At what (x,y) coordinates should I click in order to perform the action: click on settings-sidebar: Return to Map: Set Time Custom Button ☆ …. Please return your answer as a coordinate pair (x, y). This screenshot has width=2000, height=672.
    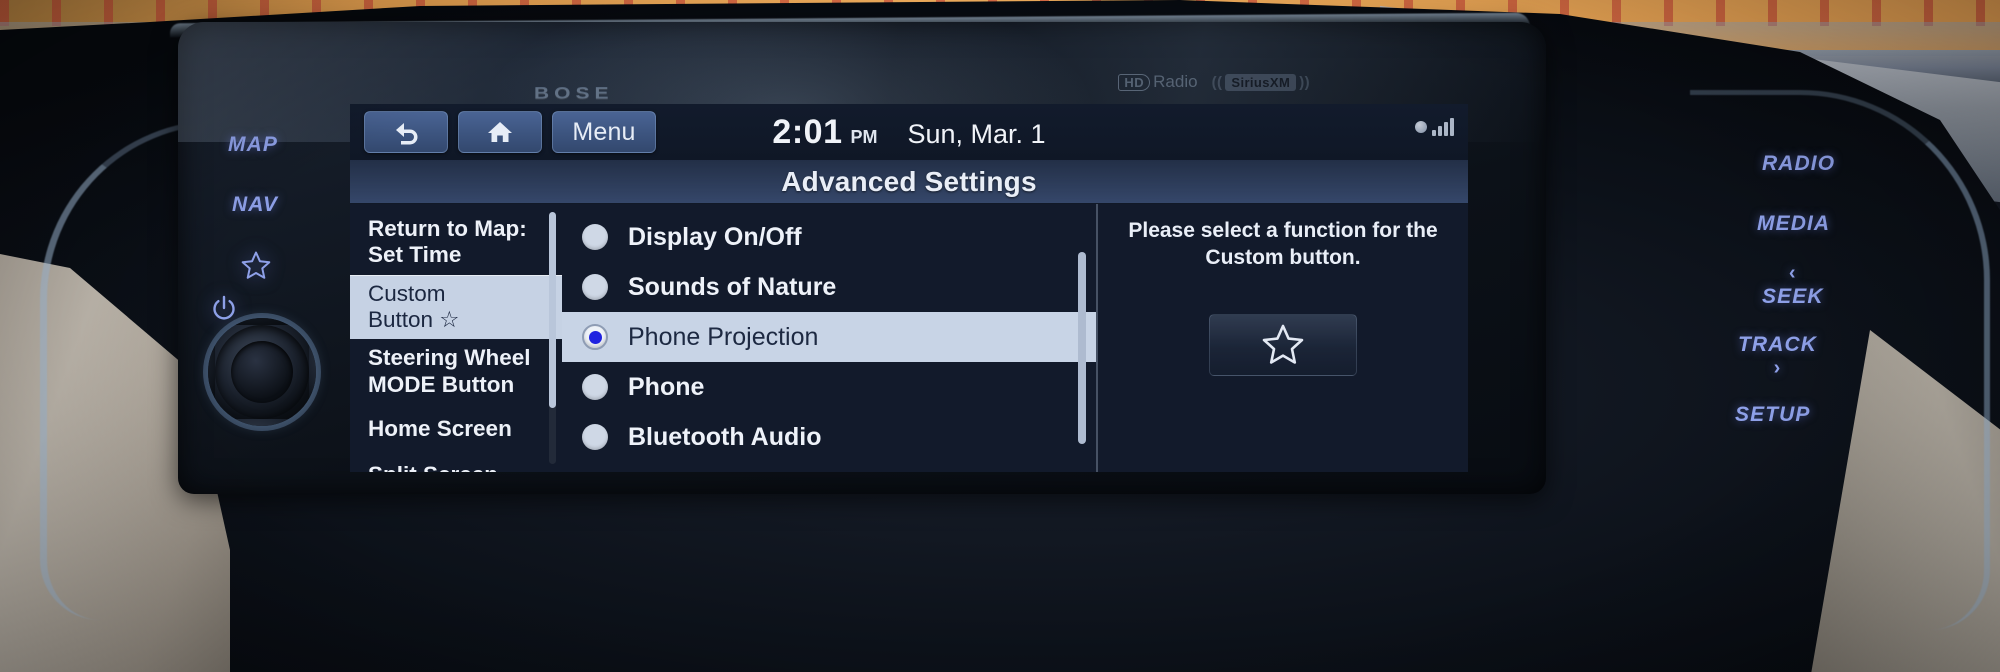
    Looking at the image, I should click on (456, 338).